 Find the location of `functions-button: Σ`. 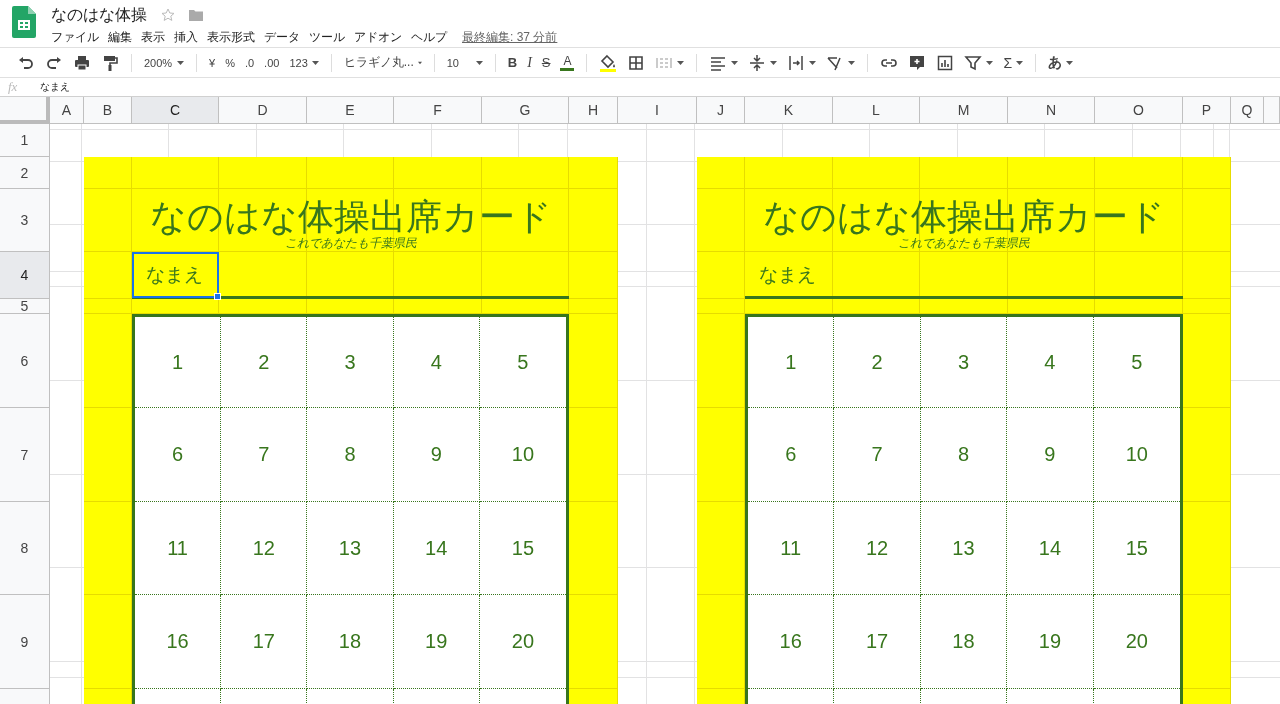

functions-button: Σ is located at coordinates (1013, 62).